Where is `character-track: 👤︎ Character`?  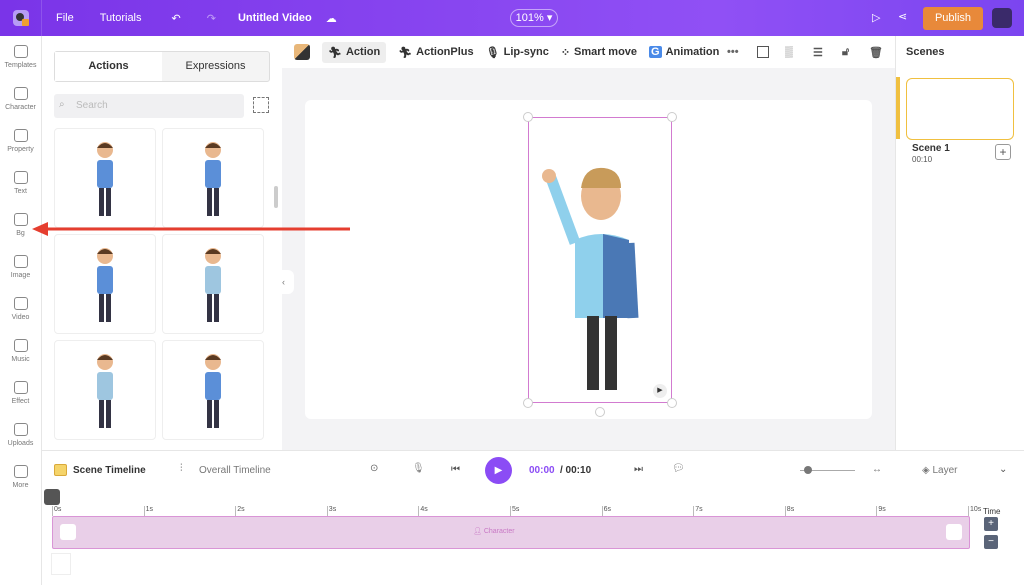 character-track: 👤︎ Character is located at coordinates (511, 532).